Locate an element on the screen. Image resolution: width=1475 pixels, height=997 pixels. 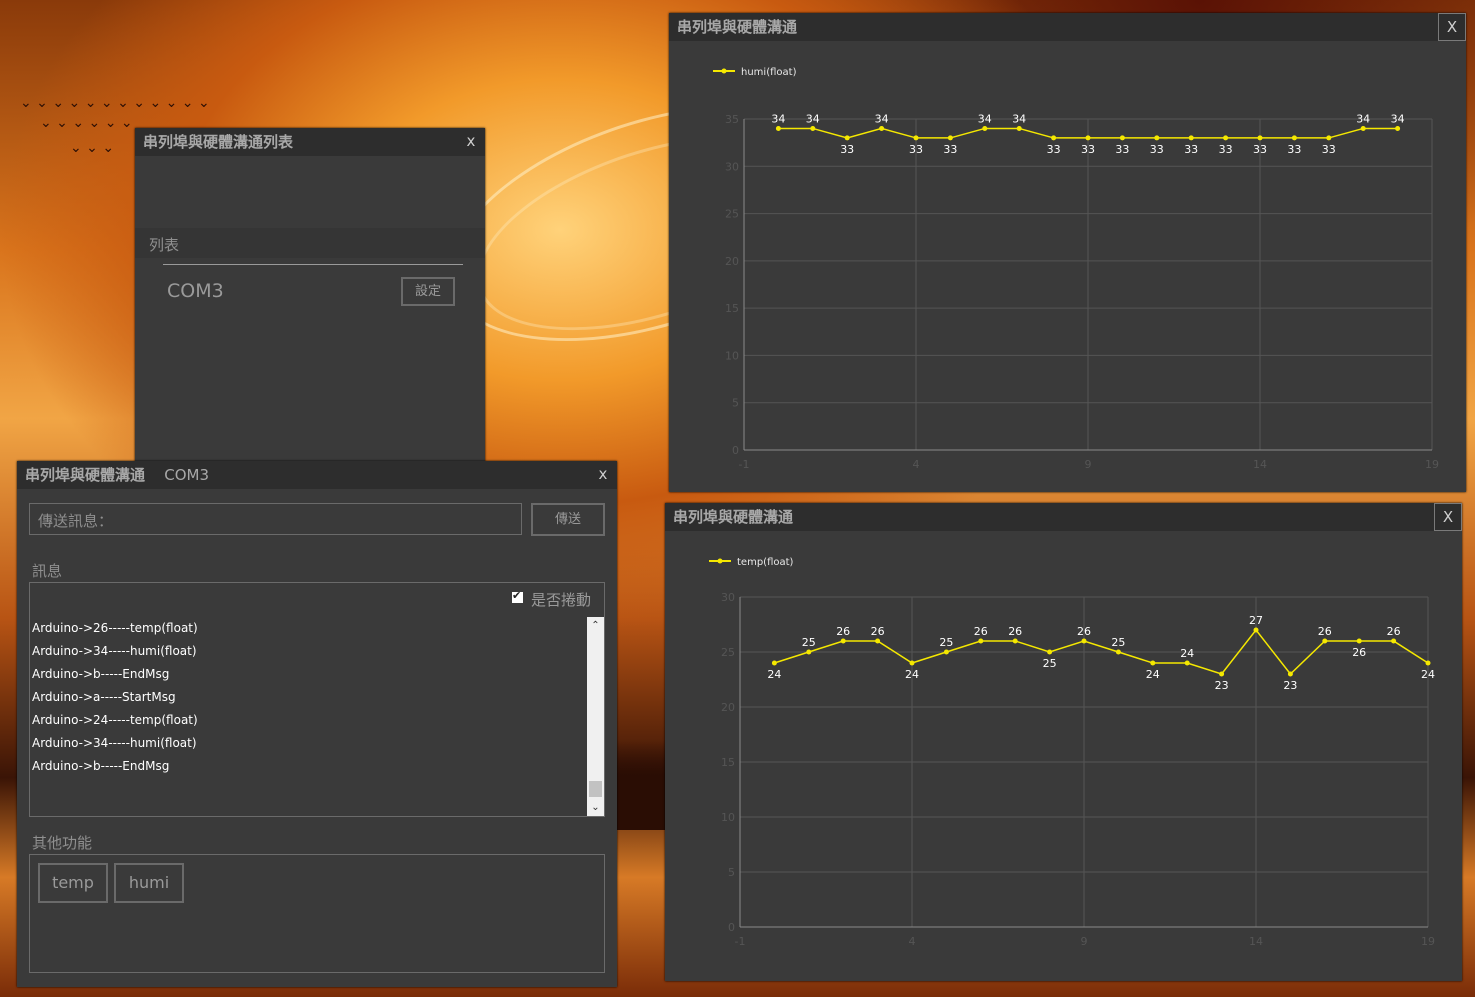
check-icon: ✔ is located at coordinates (517, 595).